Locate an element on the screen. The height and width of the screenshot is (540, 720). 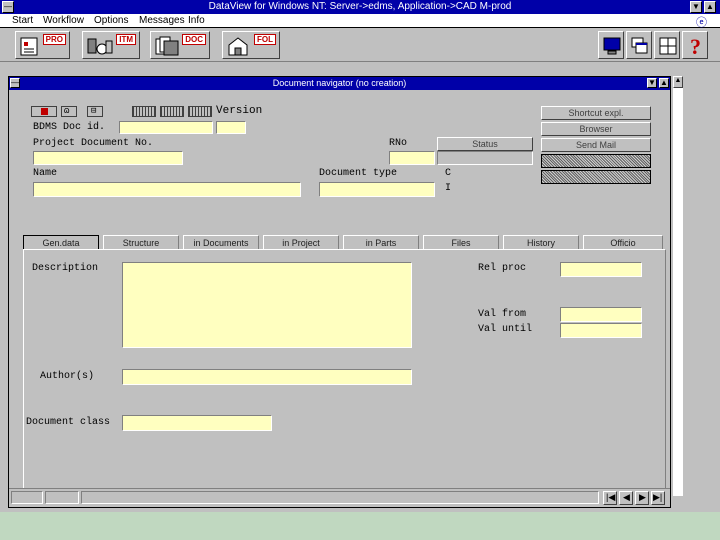
print-button: ⊟ is located at coordinates (95, 111).